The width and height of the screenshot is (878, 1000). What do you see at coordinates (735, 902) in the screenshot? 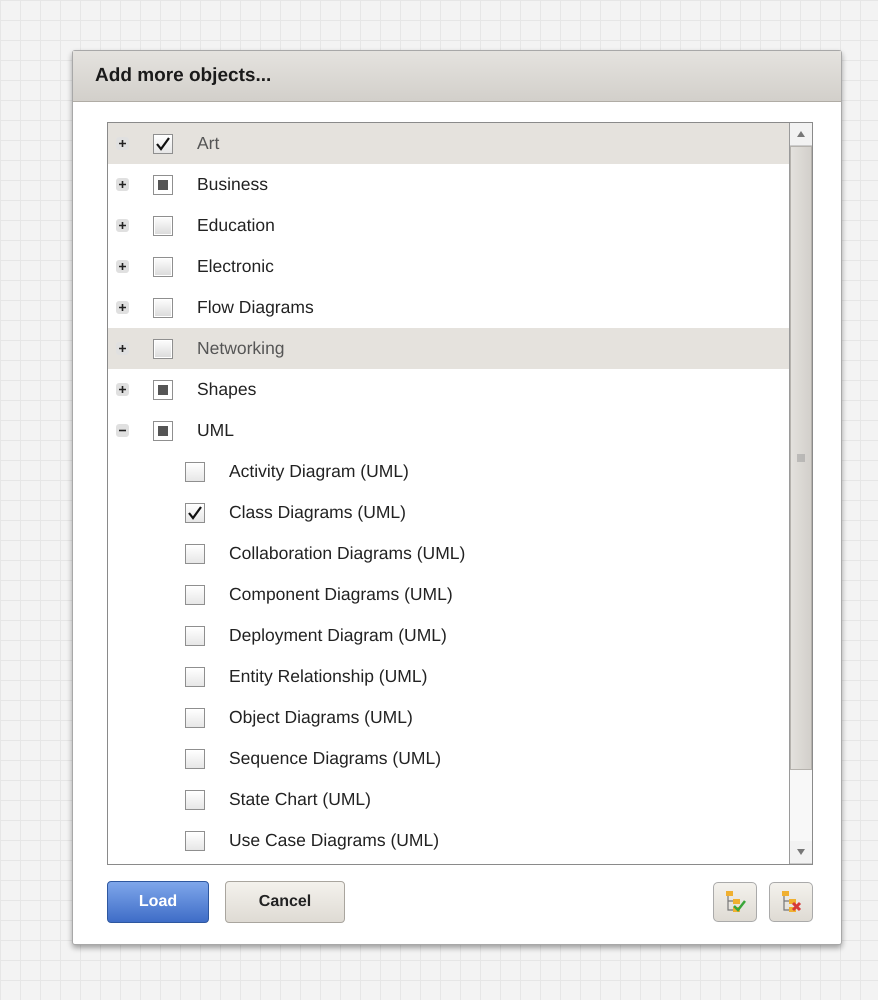
I see `select-all-button` at bounding box center [735, 902].